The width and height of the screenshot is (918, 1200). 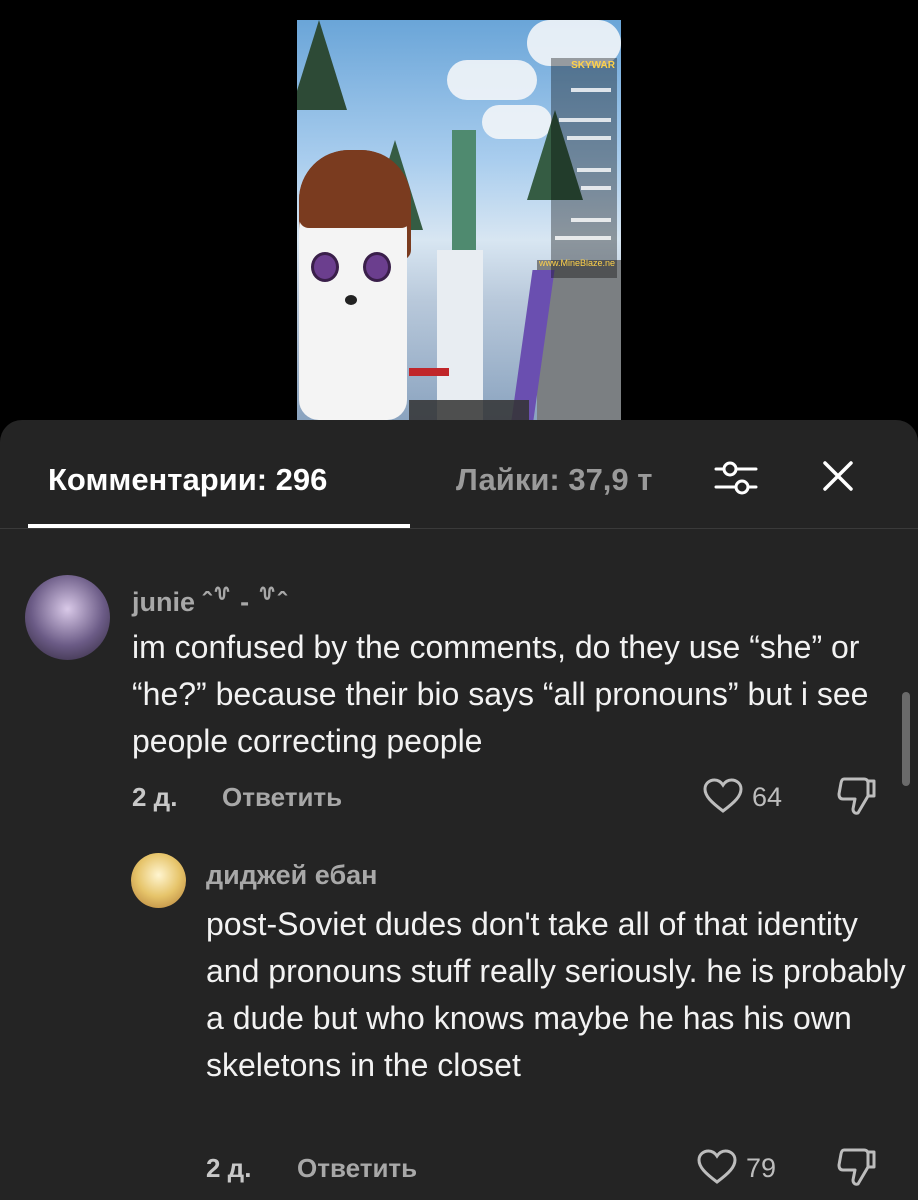 I want to click on scoreboard-site: www.MineBlaze.ne, so click(x=576, y=263).